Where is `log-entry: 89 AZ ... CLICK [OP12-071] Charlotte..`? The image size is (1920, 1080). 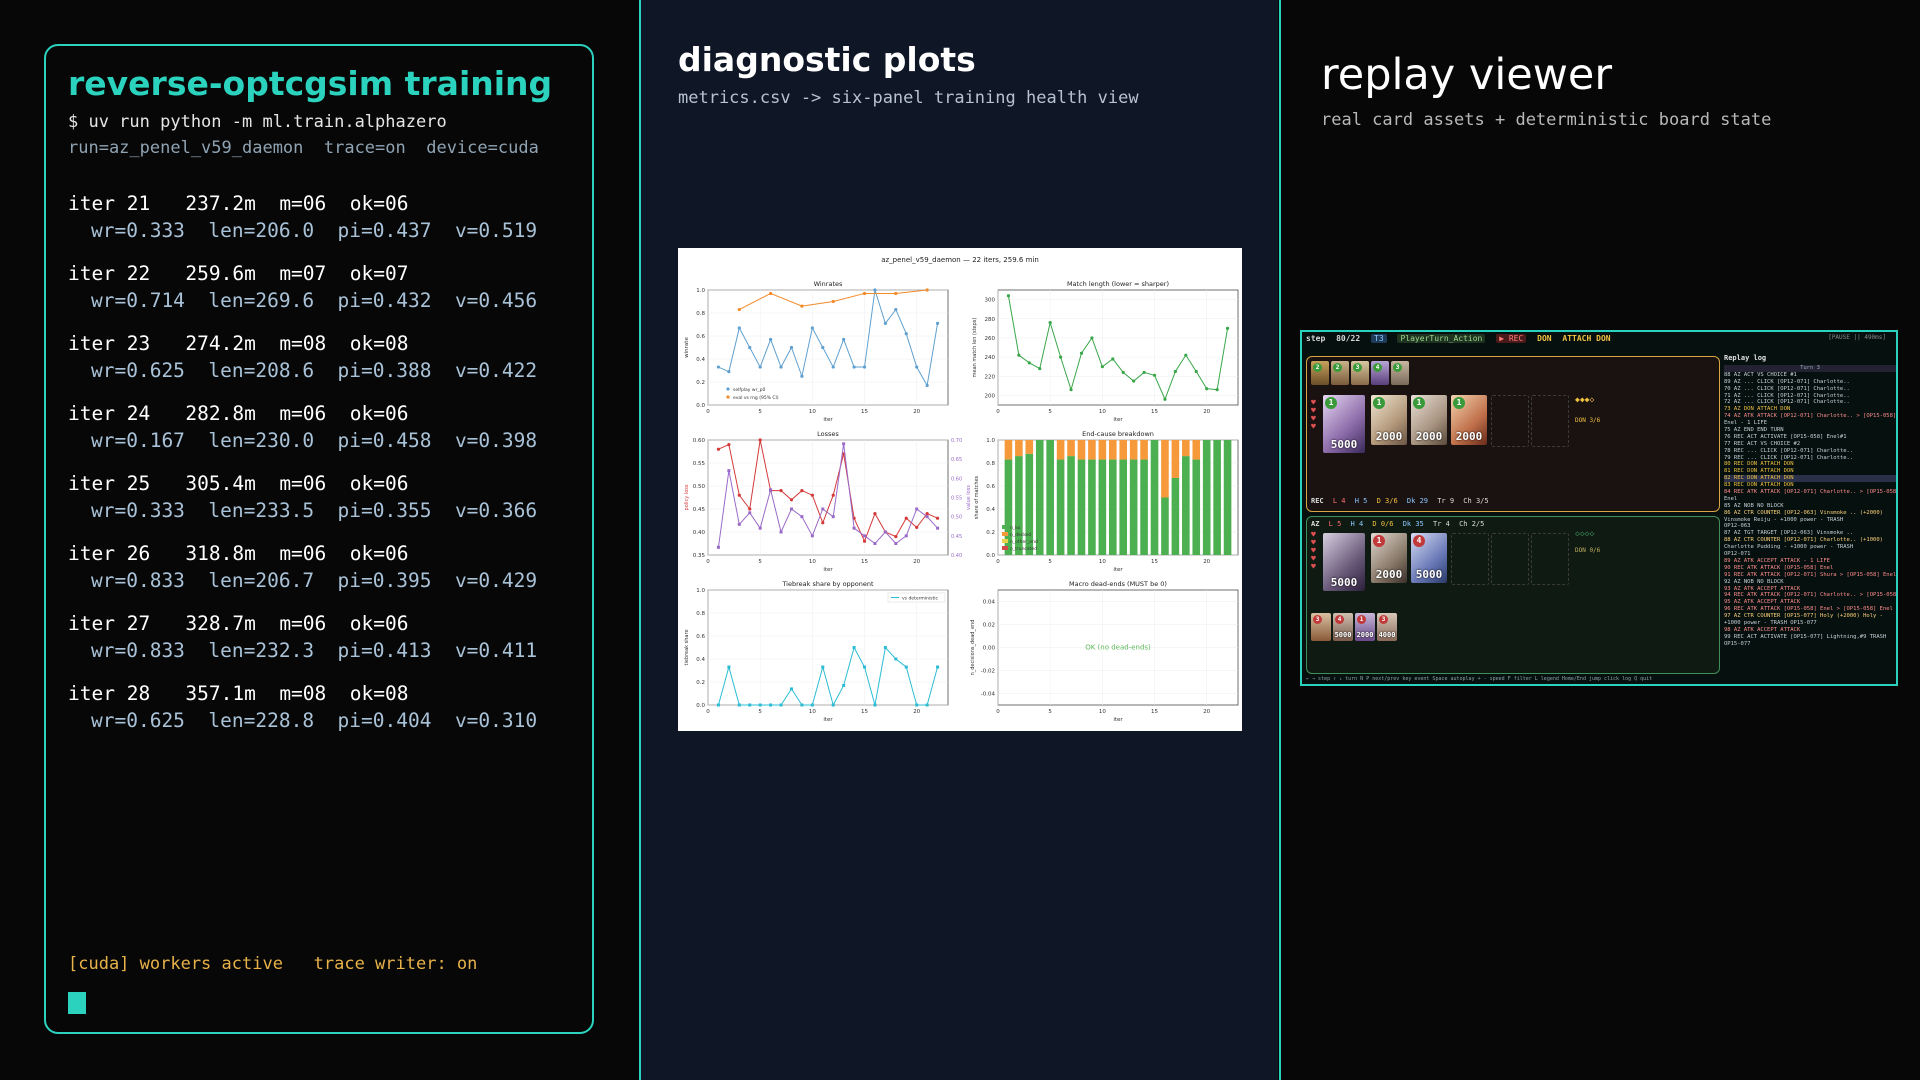 log-entry: 89 AZ ... CLICK [OP12-071] Charlotte.. is located at coordinates (1810, 382).